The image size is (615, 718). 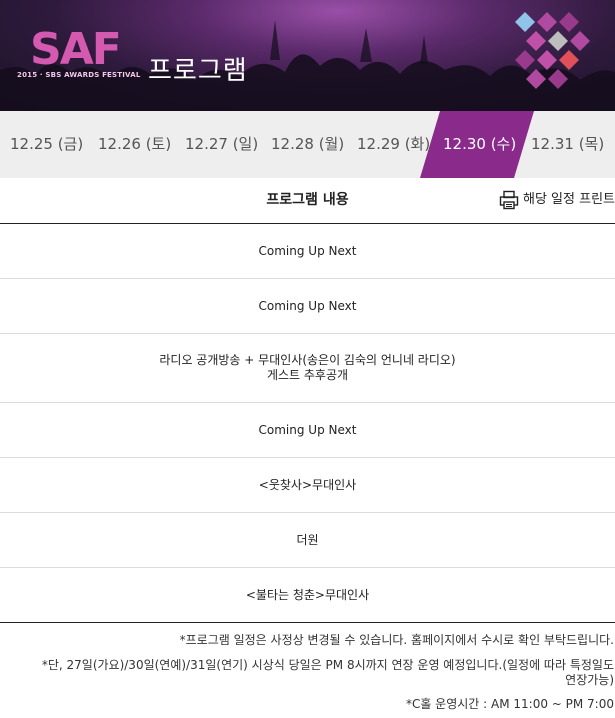 What do you see at coordinates (79, 75) in the screenshot?
I see `logo-subtitle: 2015 · SBS AWARDS FESTIVAL` at bounding box center [79, 75].